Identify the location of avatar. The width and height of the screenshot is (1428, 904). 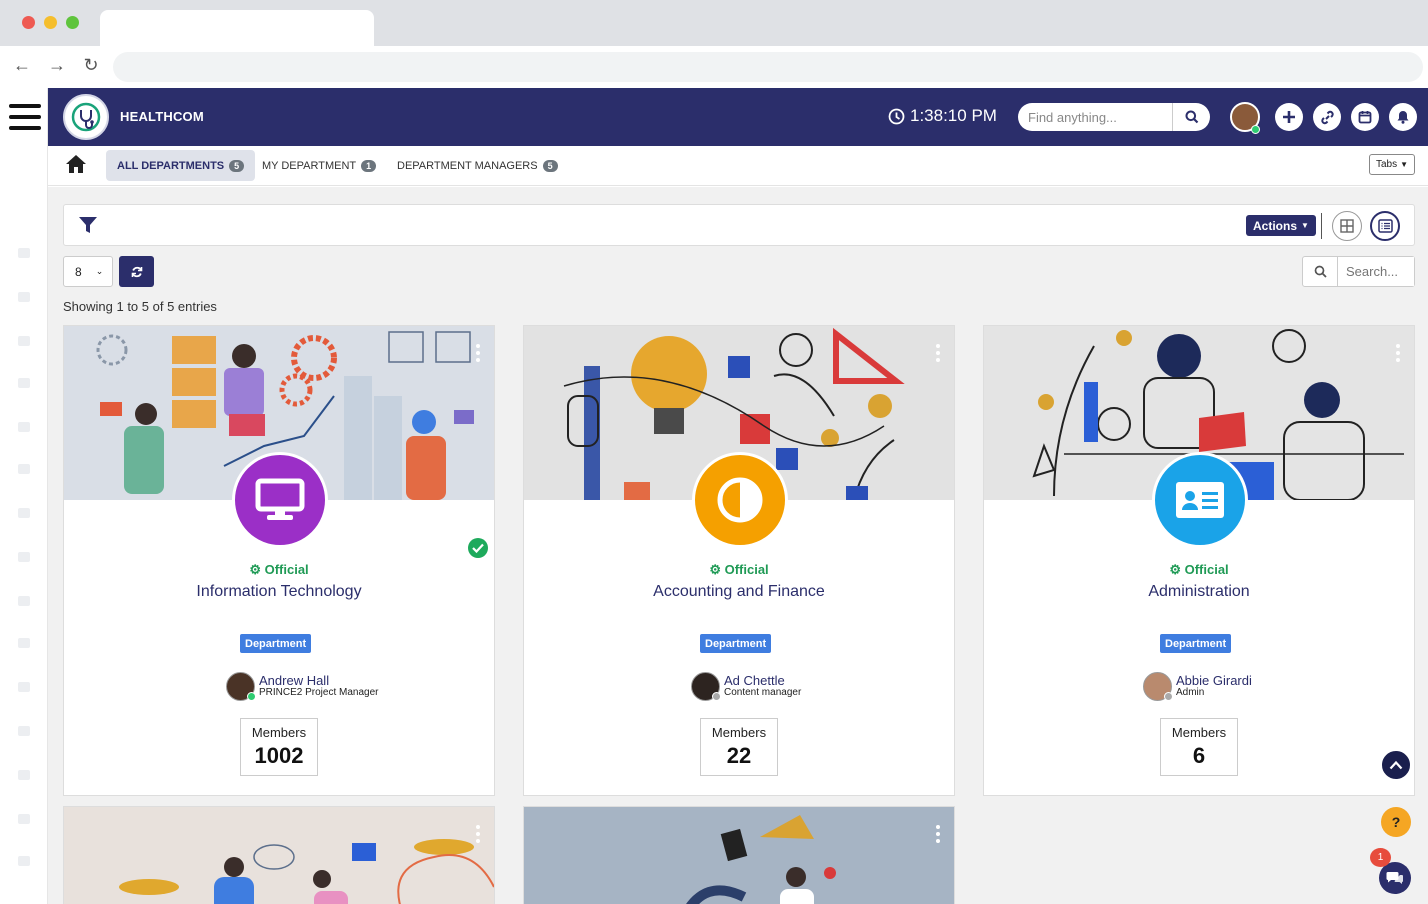
(706, 686).